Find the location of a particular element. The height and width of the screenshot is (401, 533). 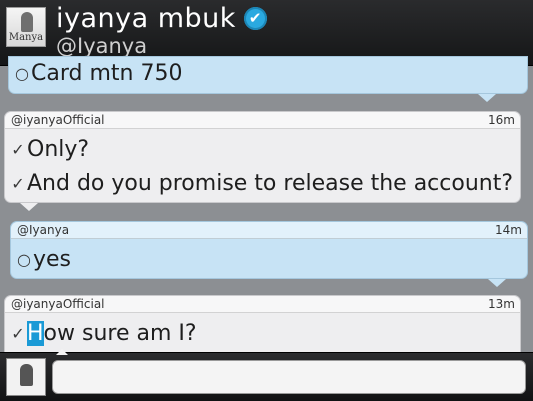

message-line: ○ yes is located at coordinates (44, 259).